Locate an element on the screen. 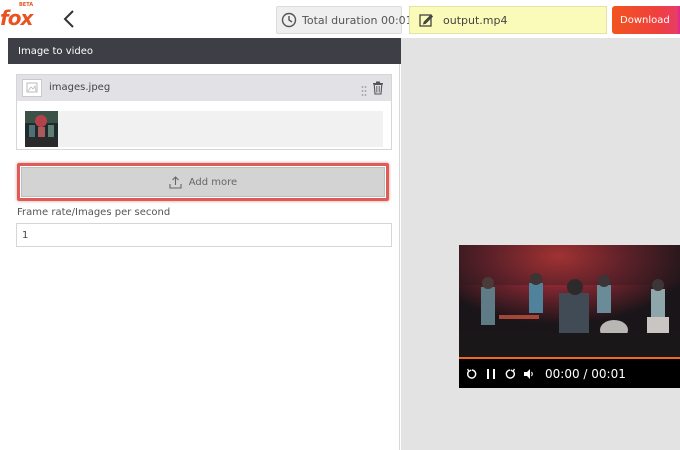 The image size is (680, 450). drag-handle-icon is located at coordinates (364, 89).